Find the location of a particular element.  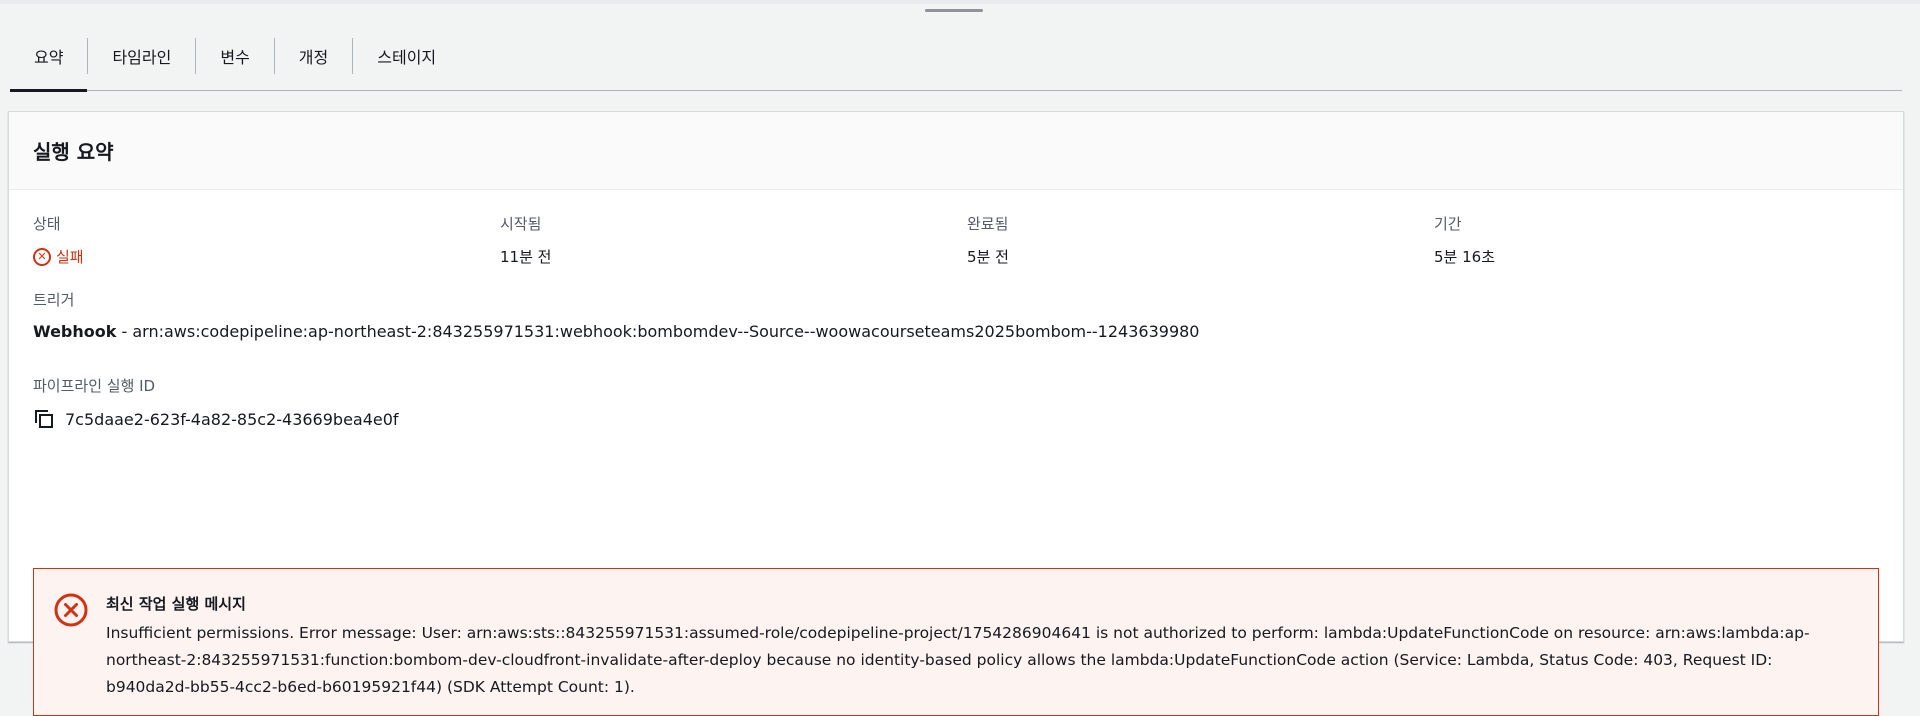

tab-label: 타임라인 is located at coordinates (142, 57).